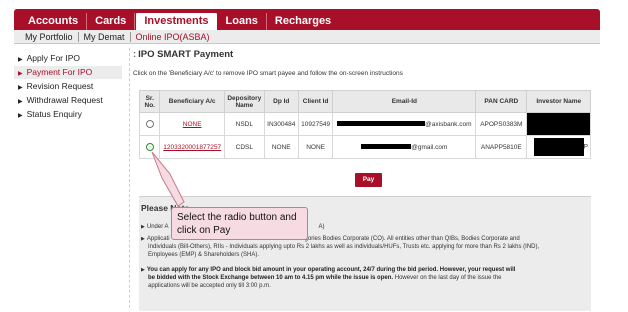 The width and height of the screenshot is (628, 312). What do you see at coordinates (192, 124) in the screenshot?
I see `beneficiary-link: NONE` at bounding box center [192, 124].